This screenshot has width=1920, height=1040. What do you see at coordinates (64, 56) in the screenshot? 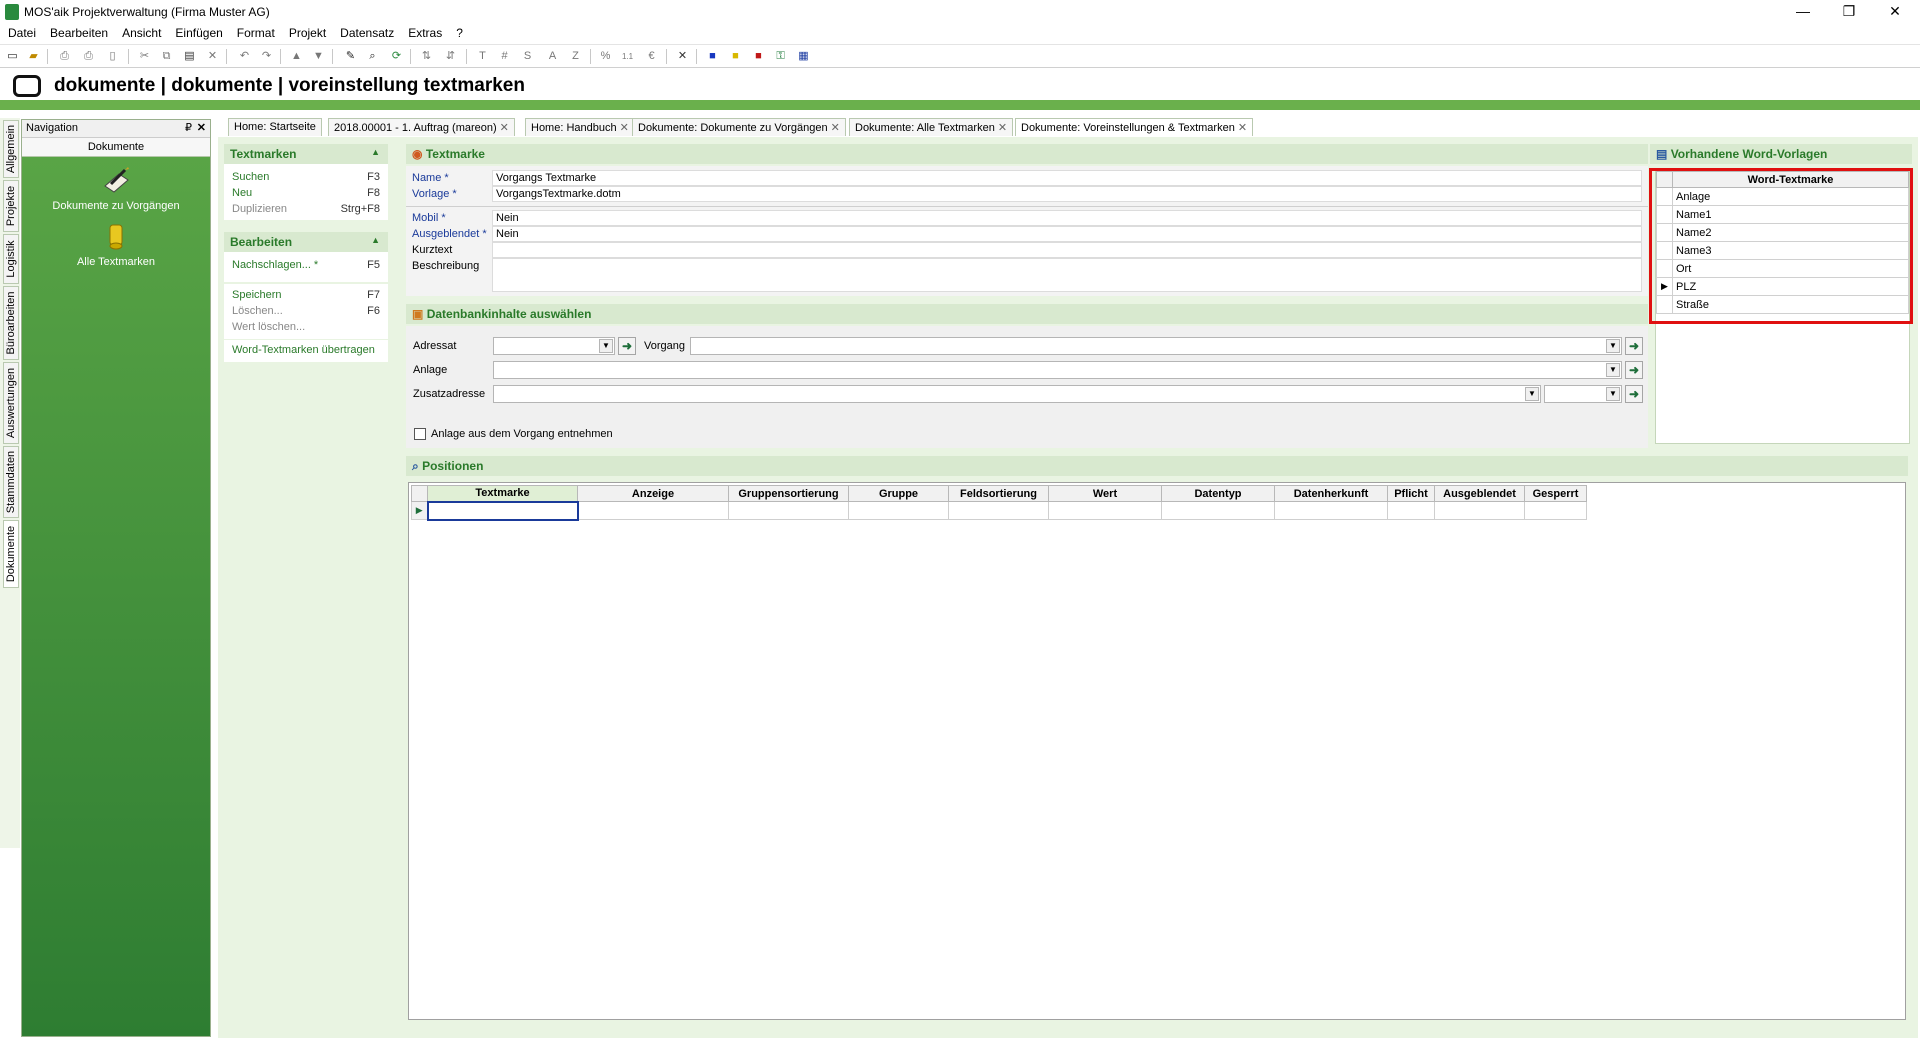
I see `print-icon: ⎙` at bounding box center [64, 56].